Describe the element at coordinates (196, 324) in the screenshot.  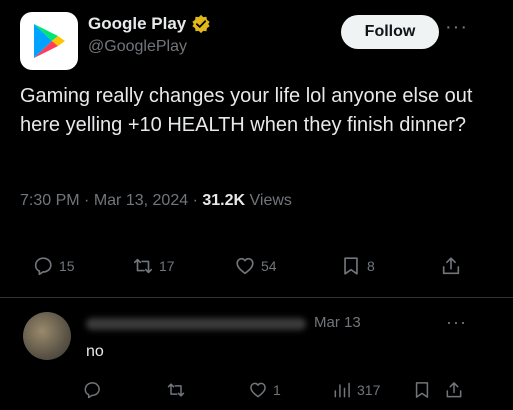
I see `redacted-reply-author` at that location.